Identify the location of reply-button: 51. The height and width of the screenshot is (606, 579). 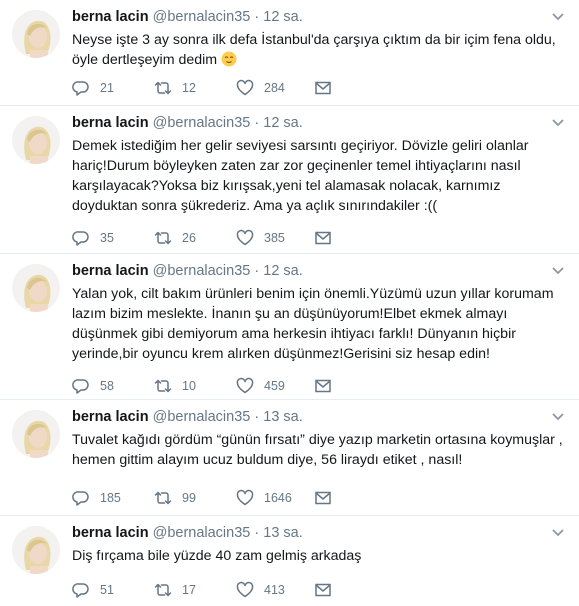
(93, 590).